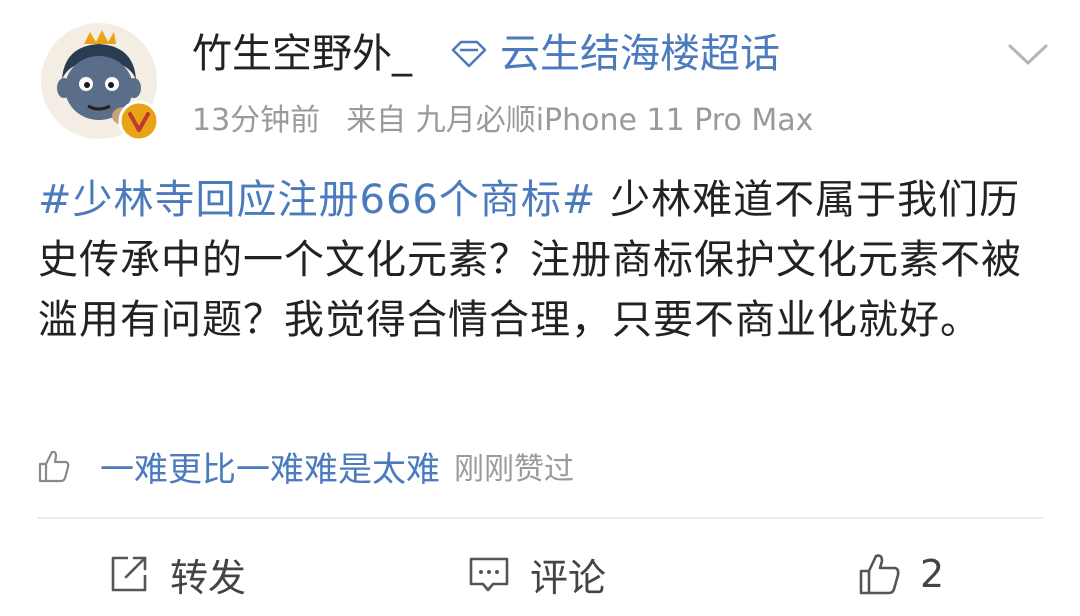  Describe the element at coordinates (256, 120) in the screenshot. I see `post-time: 13分钟前` at that location.